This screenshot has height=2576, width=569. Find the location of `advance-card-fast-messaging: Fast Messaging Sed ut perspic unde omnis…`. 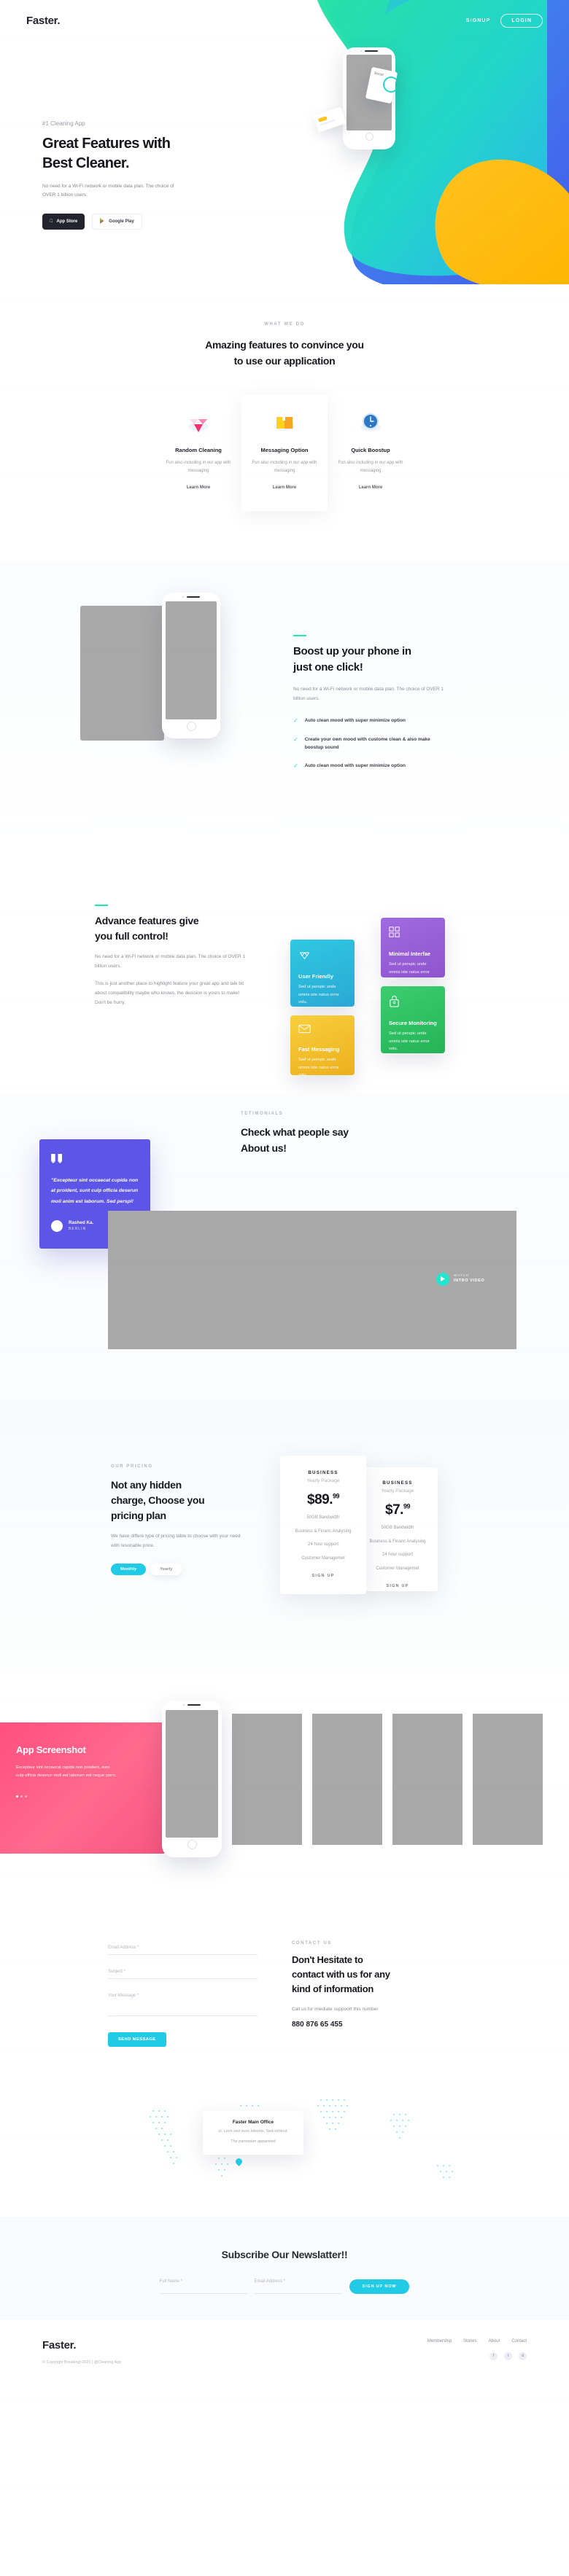

advance-card-fast-messaging: Fast Messaging Sed ut perspic unde omnis… is located at coordinates (322, 1046).